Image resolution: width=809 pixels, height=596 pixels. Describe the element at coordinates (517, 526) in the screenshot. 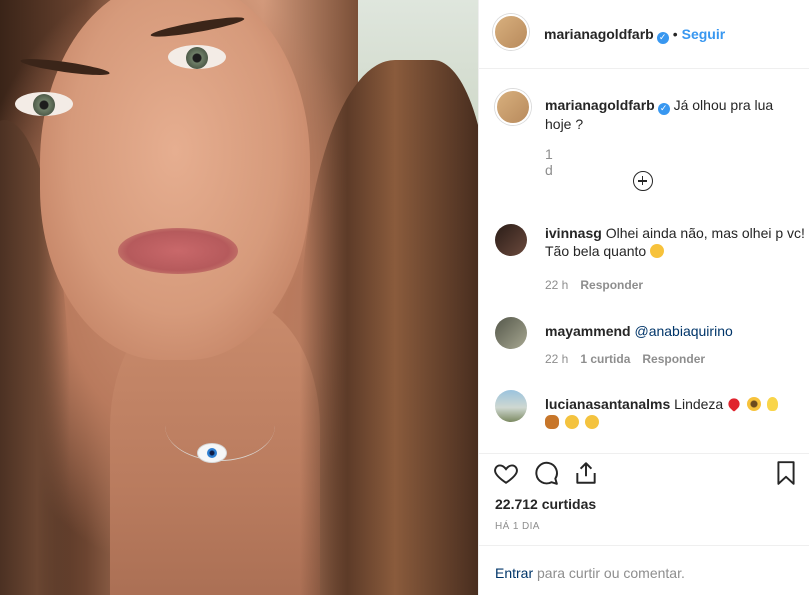

I see `post-time-ago: HÁ 1 DIA` at that location.